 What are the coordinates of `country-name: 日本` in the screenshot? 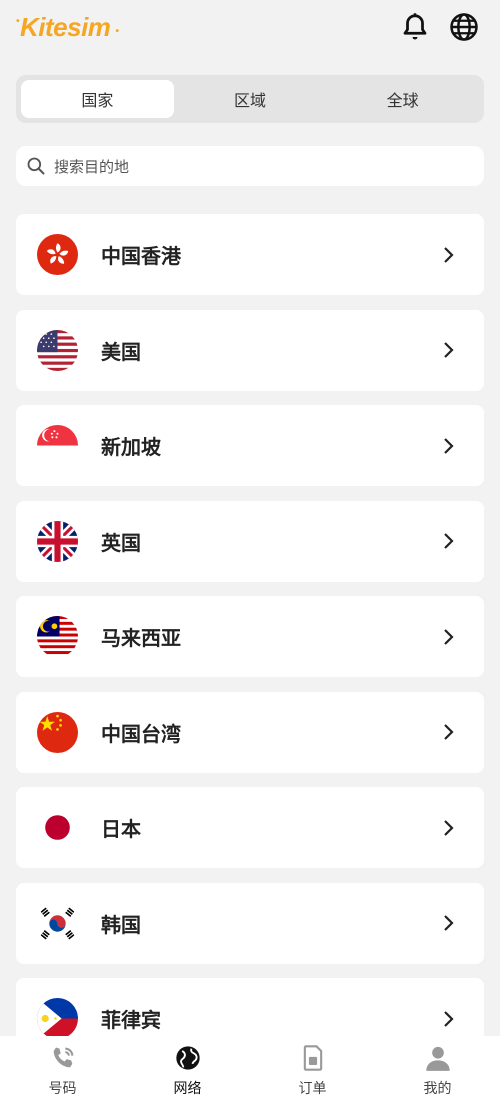 It's located at (121, 829).